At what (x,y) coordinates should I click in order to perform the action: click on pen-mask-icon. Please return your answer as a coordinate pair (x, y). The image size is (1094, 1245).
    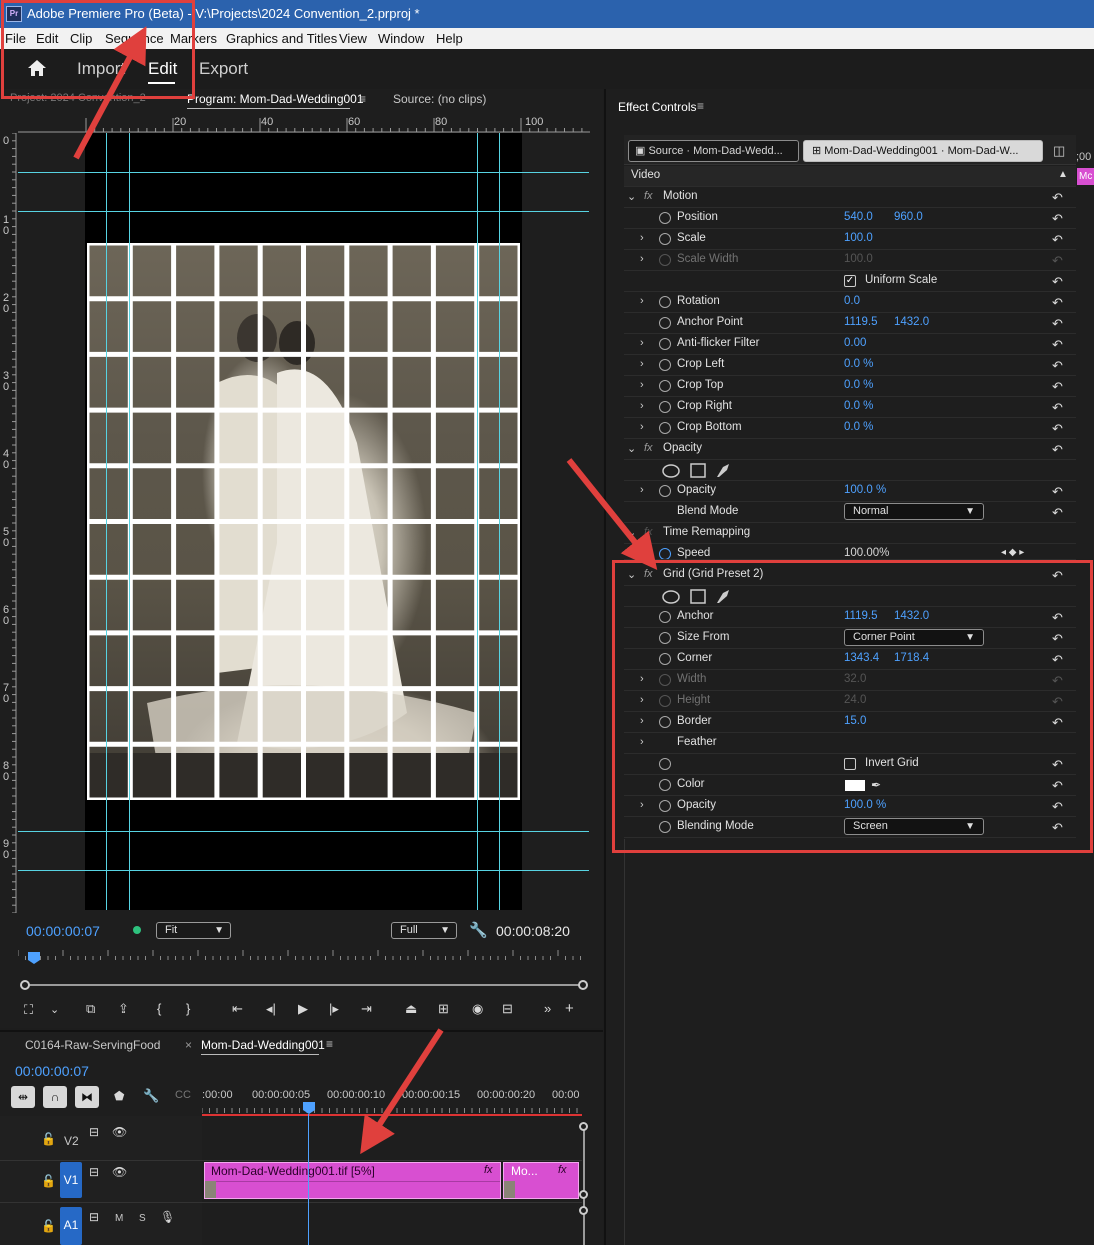
    Looking at the image, I should click on (723, 470).